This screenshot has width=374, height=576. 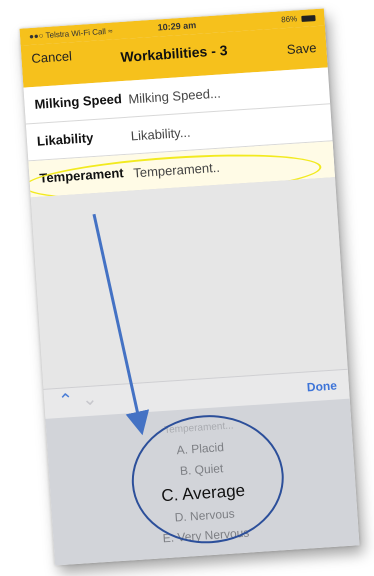 What do you see at coordinates (121, 324) in the screenshot?
I see `annotation-arrow` at bounding box center [121, 324].